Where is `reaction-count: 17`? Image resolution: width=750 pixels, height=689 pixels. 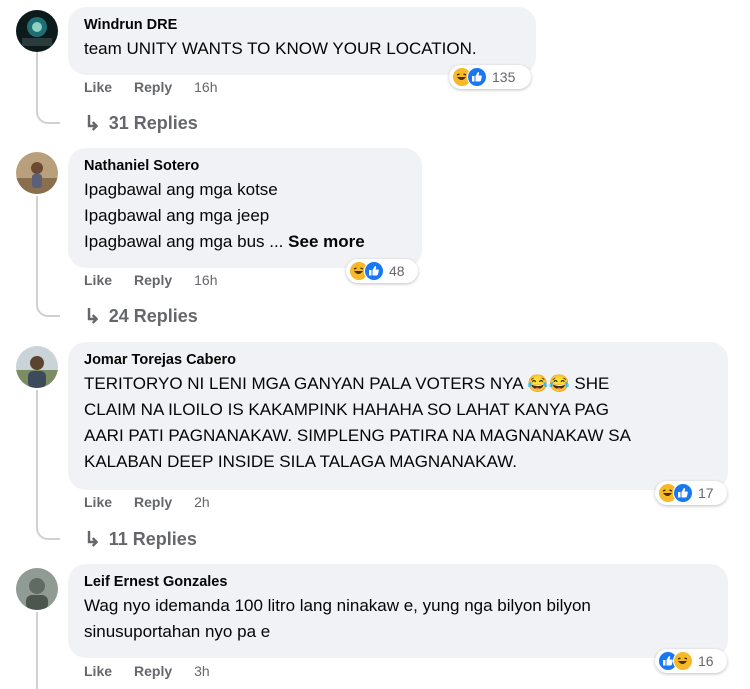
reaction-count: 17 is located at coordinates (706, 493).